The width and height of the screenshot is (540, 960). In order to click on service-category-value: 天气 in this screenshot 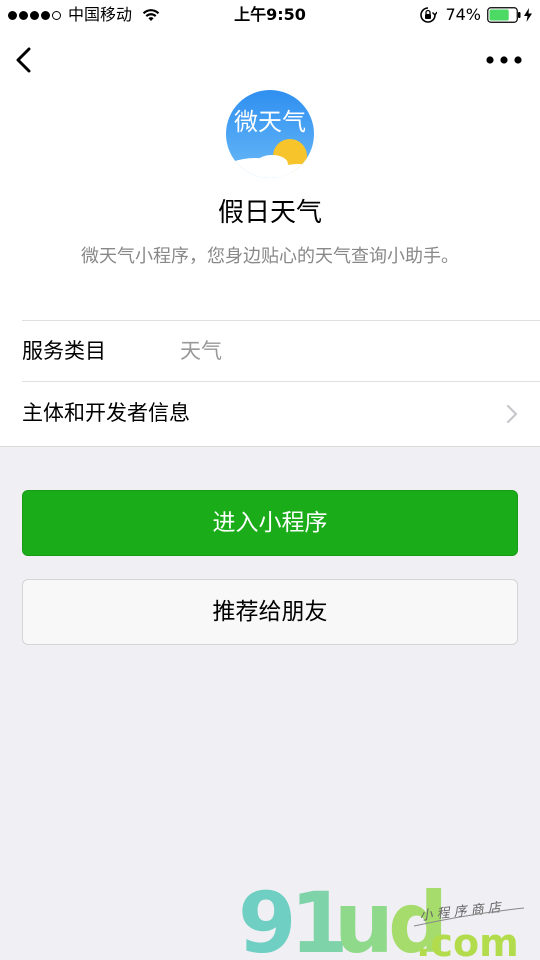, I will do `click(201, 351)`.